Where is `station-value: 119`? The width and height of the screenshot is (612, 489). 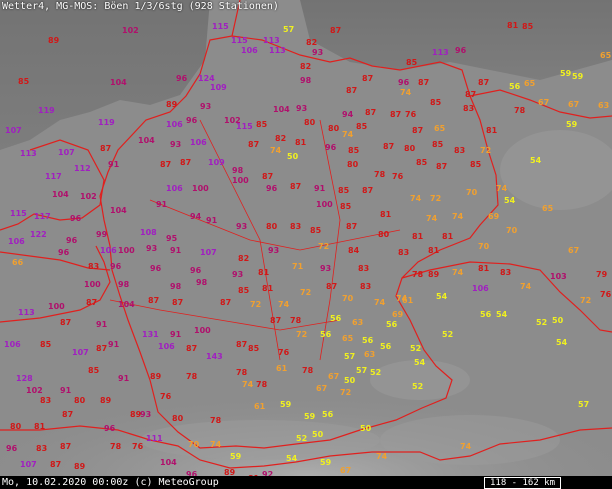 station-value: 119 is located at coordinates (46, 110).